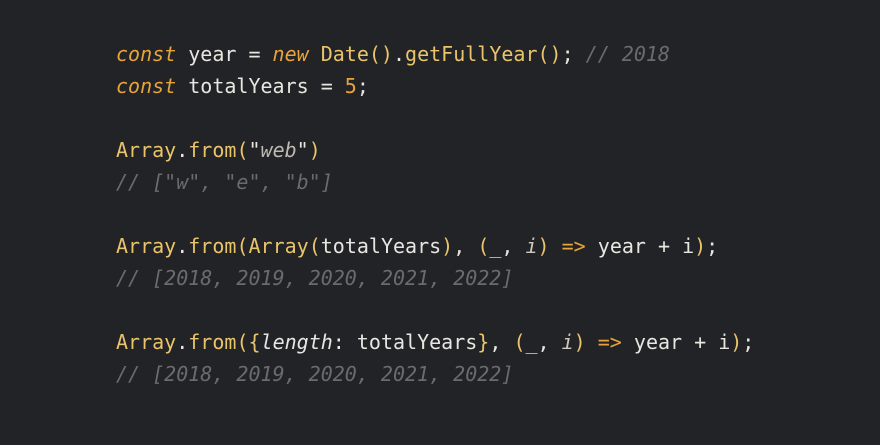  Describe the element at coordinates (224, 182) in the screenshot. I see `code-token: // ["w", "e", "b"]` at that location.